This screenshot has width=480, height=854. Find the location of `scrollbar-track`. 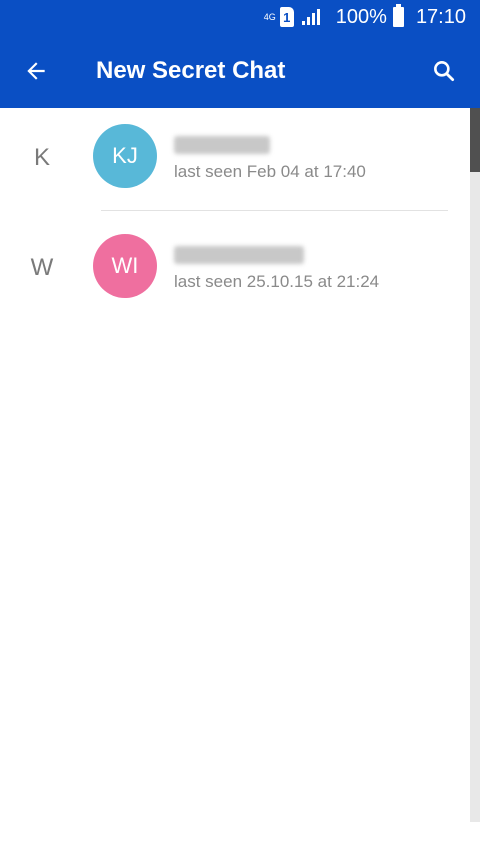

scrollbar-track is located at coordinates (475, 465).